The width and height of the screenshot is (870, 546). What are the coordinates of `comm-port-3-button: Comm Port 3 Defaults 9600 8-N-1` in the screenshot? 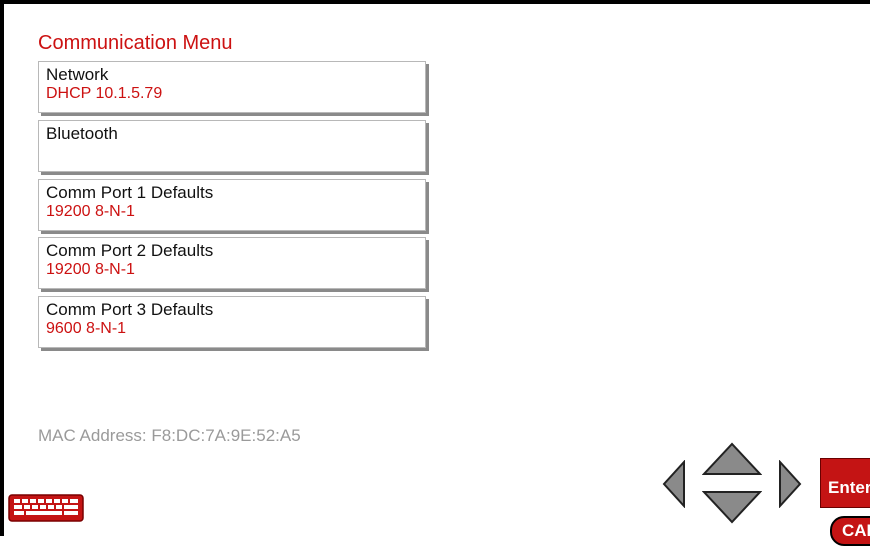 It's located at (232, 322).